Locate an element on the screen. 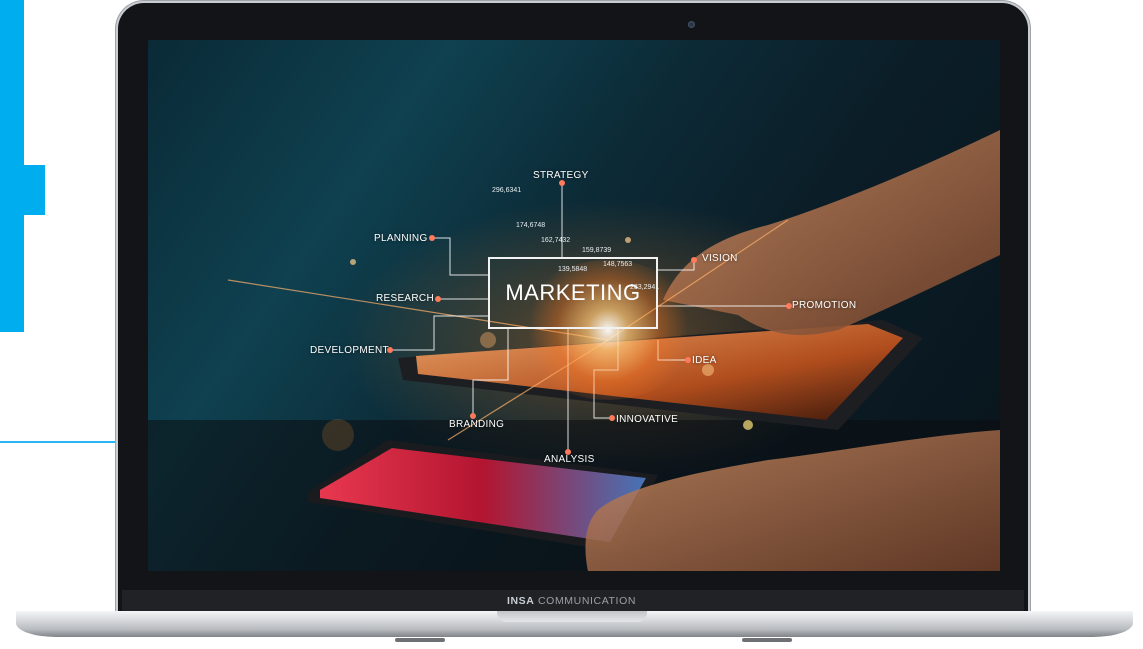 This screenshot has height=649, width=1143. accent-divider-line is located at coordinates (60, 442).